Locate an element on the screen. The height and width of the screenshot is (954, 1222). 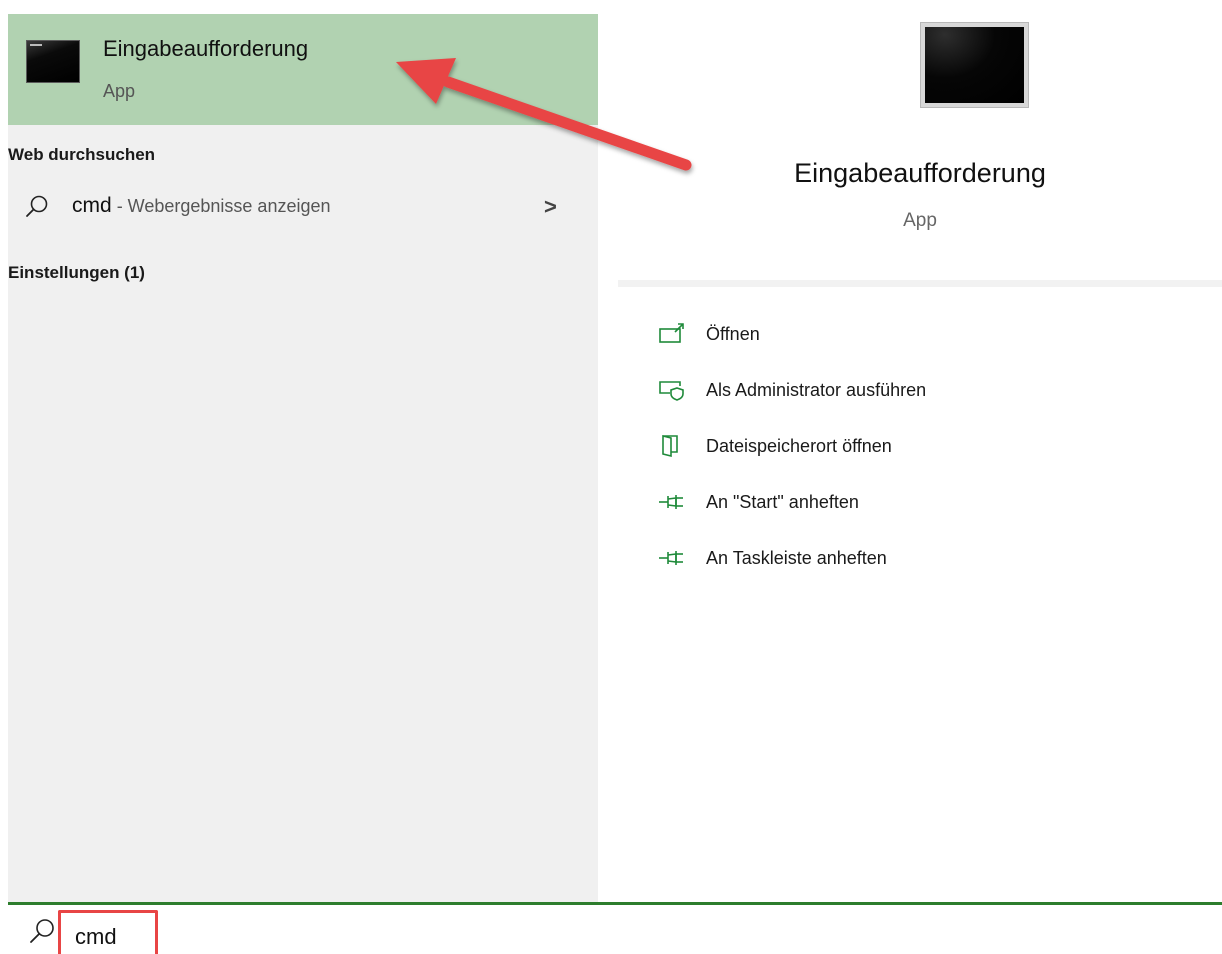
command-prompt-app-icon is located at coordinates (53, 61).